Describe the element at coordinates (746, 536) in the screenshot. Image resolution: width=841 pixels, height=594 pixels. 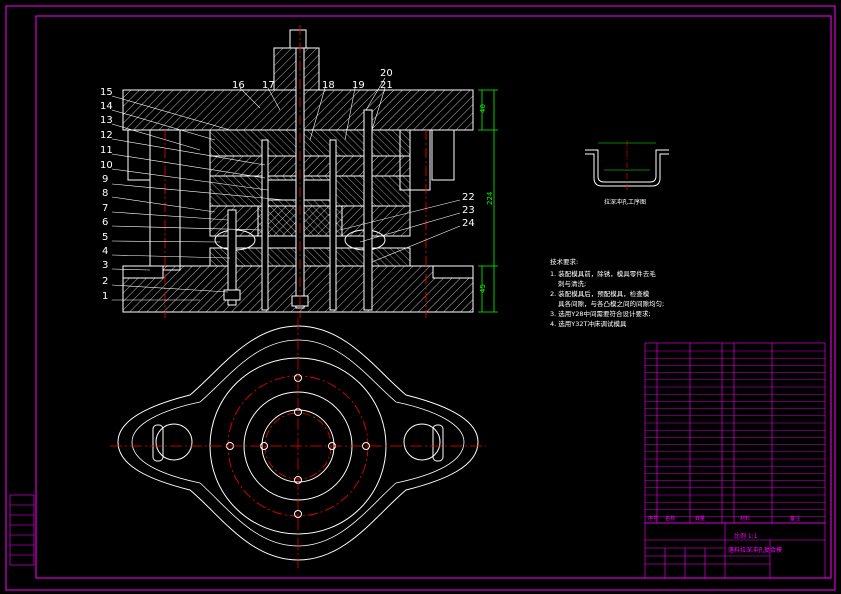
I see `scale-label: 比例 1:1` at that location.